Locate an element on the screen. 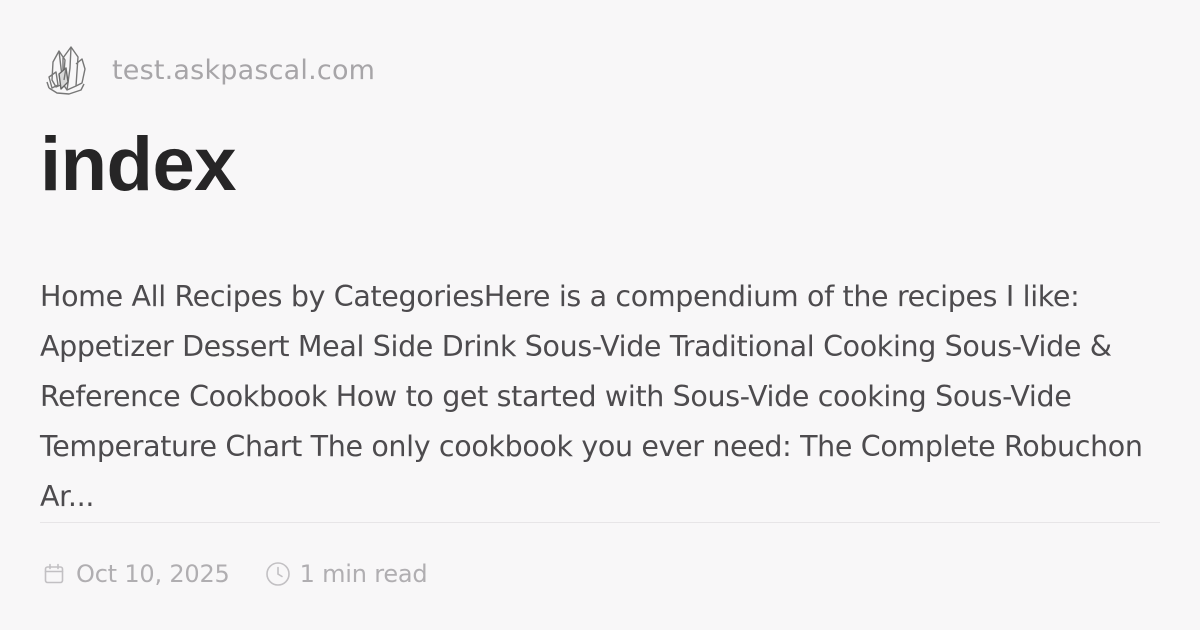  crystal-cluster-icon is located at coordinates (66, 70).